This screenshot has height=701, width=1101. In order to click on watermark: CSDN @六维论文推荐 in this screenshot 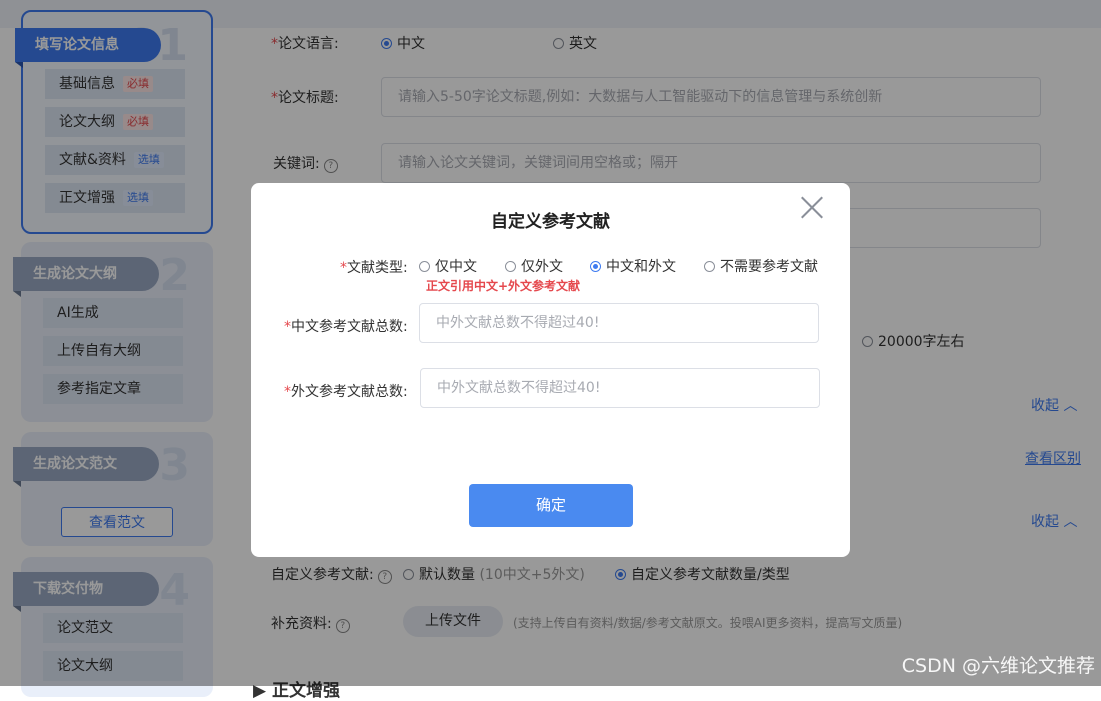, I will do `click(998, 666)`.